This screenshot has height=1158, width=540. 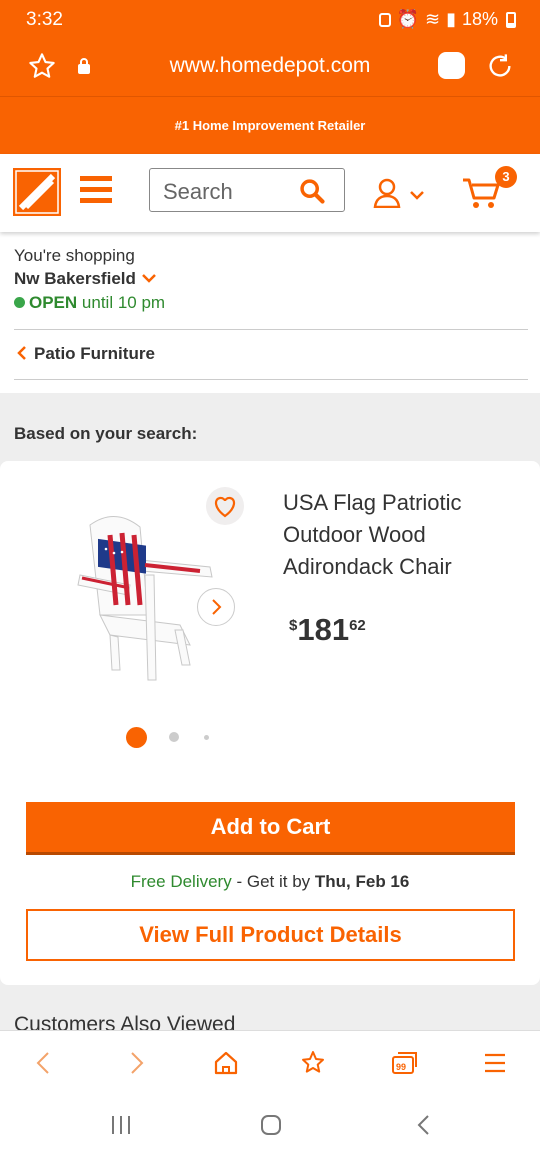 What do you see at coordinates (198, 191) in the screenshot?
I see `search-placeholder: Search` at bounding box center [198, 191].